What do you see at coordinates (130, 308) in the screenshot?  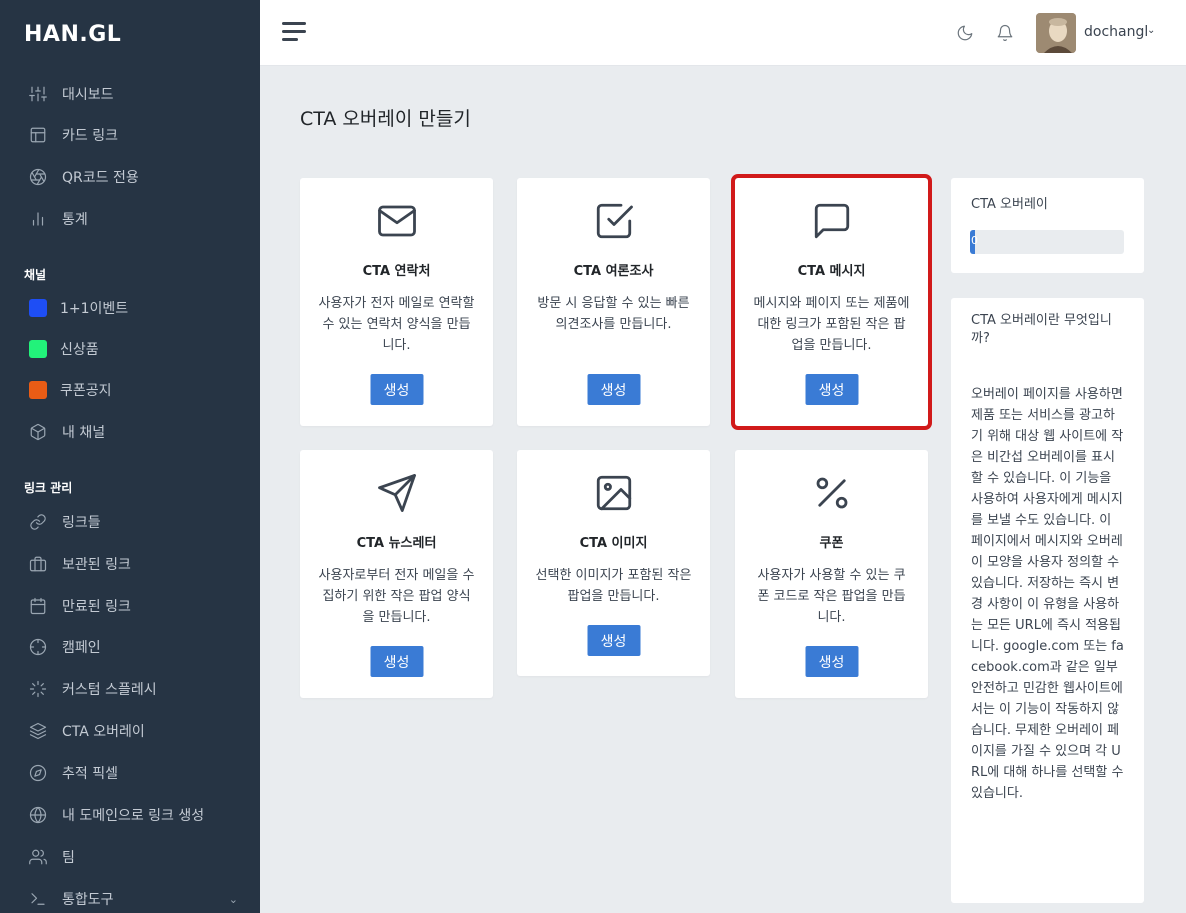 I see `sidebar-item-channel-event: 1+1이벤트` at bounding box center [130, 308].